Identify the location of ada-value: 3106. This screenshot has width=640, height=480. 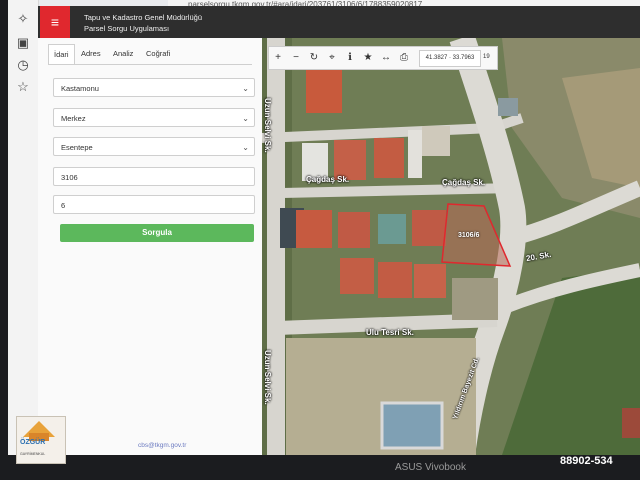
(69, 177).